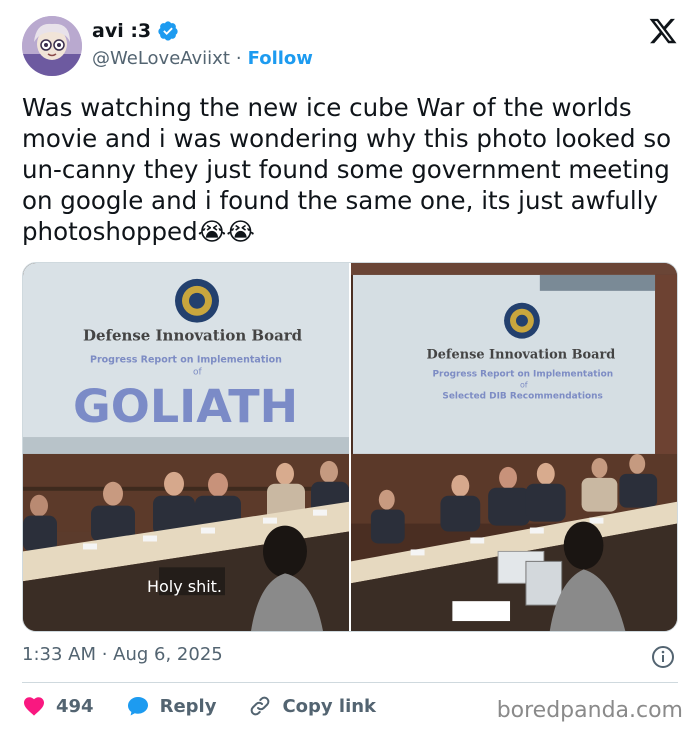 Image resolution: width=700 pixels, height=734 pixels. What do you see at coordinates (523, 374) in the screenshot?
I see `right-slide-subtitle: Progress Report on Implementation` at bounding box center [523, 374].